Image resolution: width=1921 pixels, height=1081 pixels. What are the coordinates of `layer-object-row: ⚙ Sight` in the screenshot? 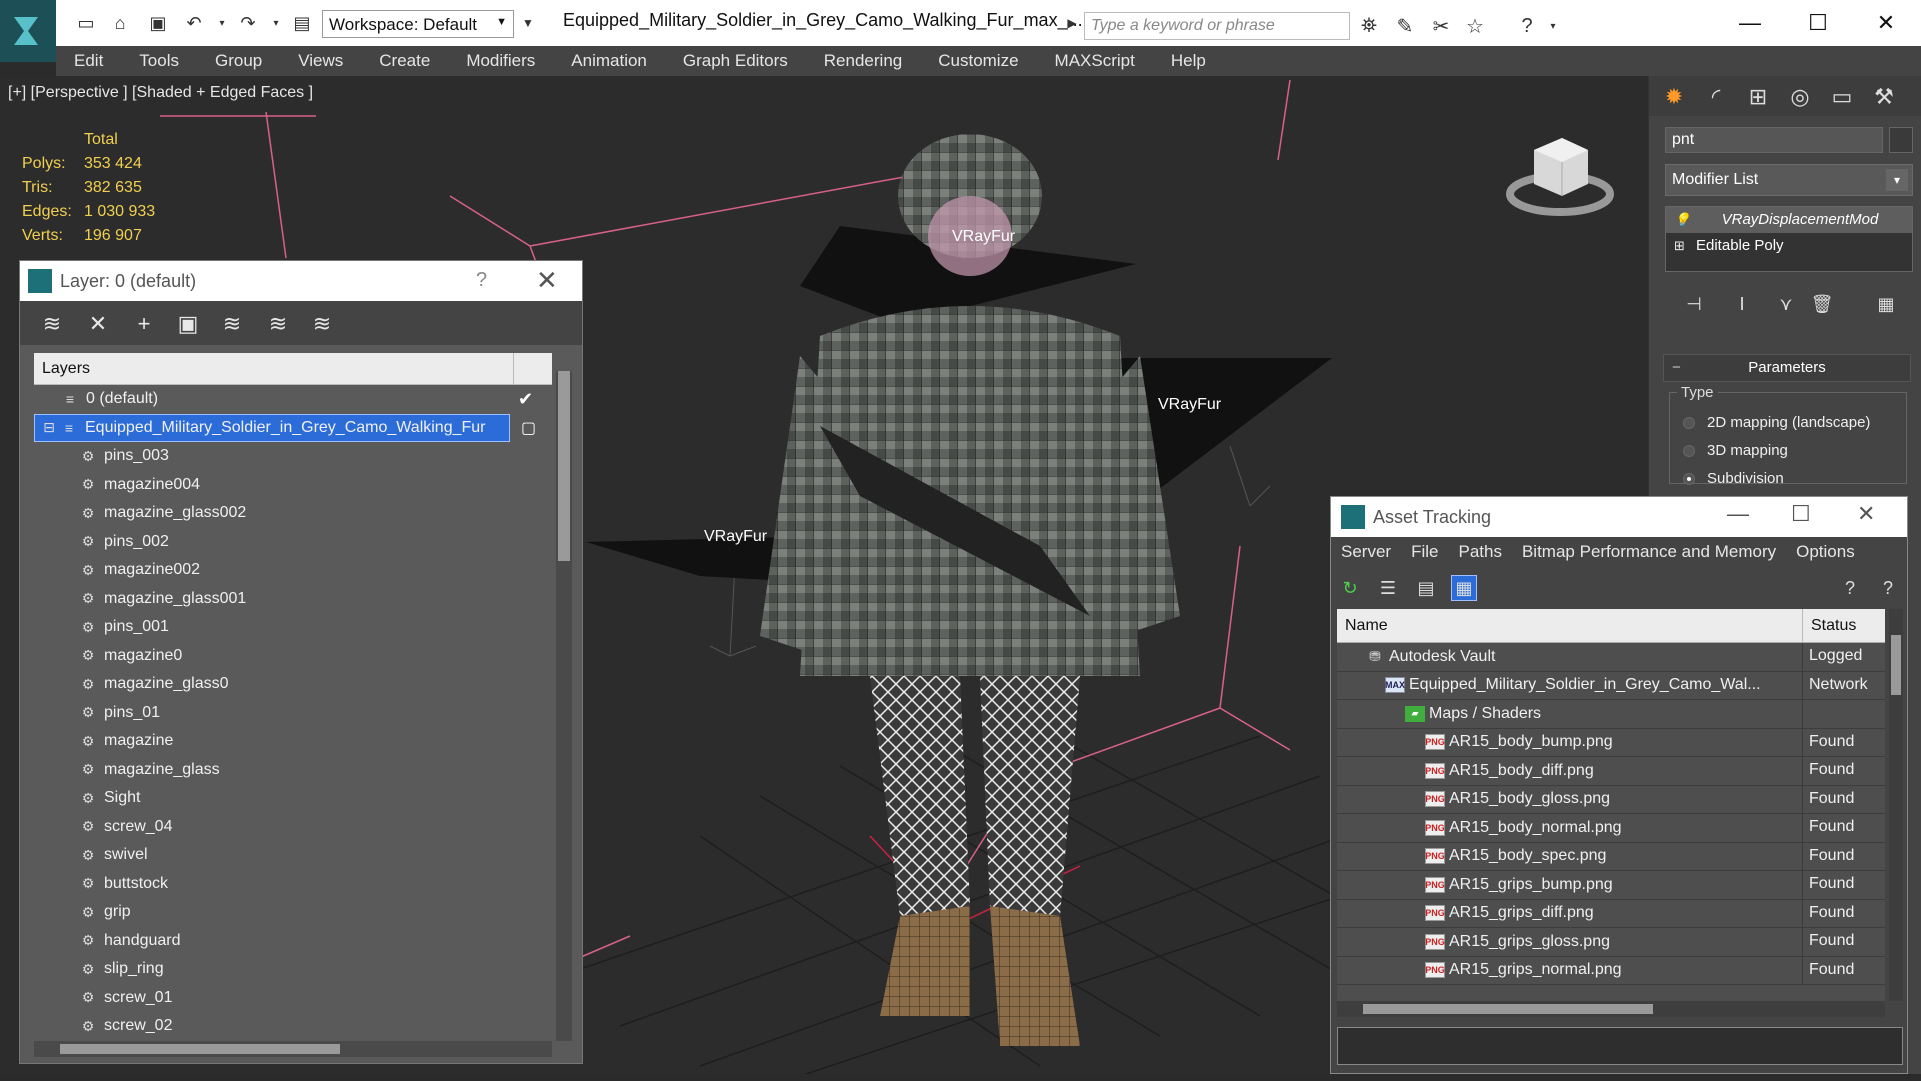 It's located at (293, 798).